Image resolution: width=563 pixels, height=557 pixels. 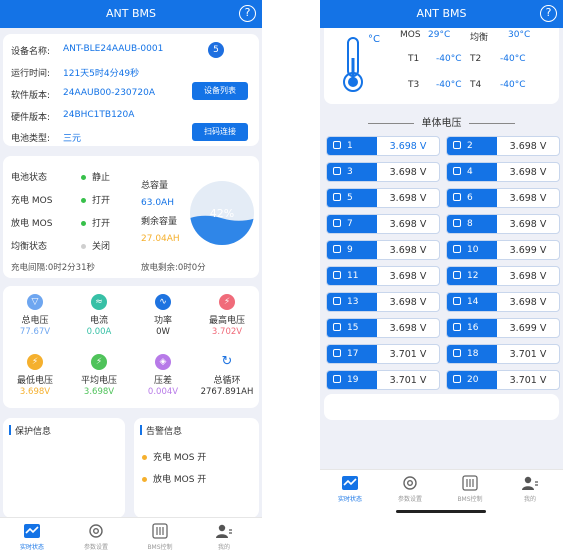 I want to click on sliders-icon, so click(x=160, y=531).